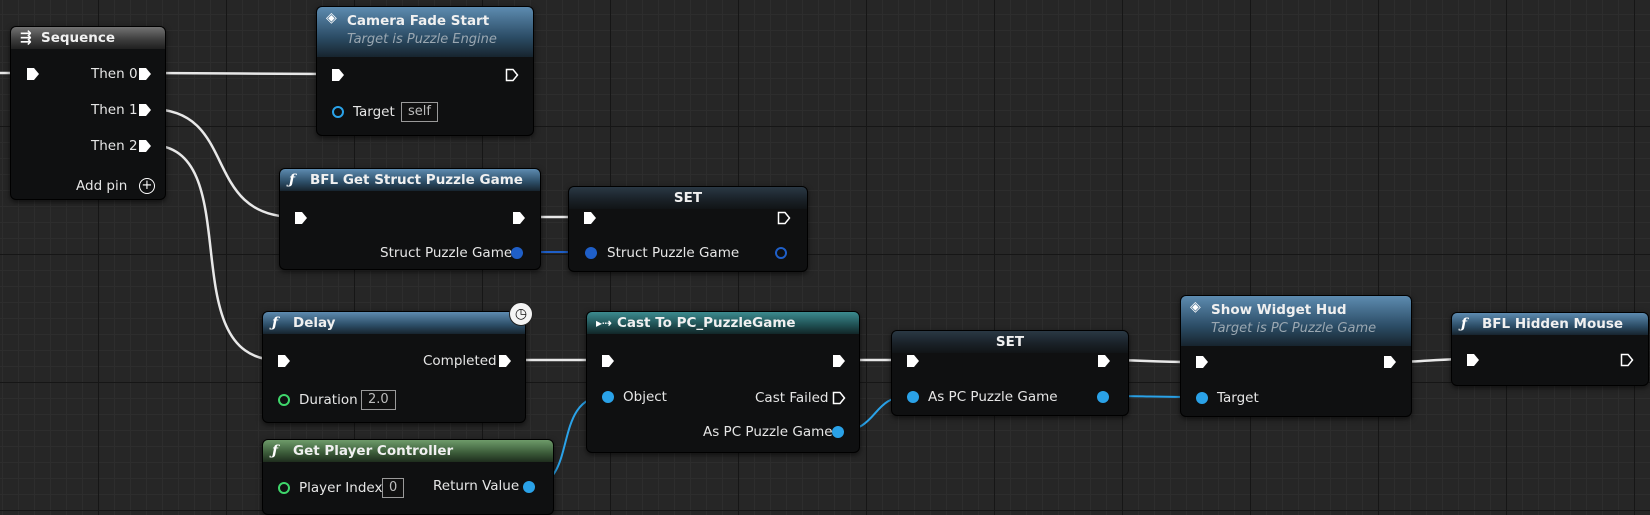  I want to click on exec-wire-then2, so click(214, 252).